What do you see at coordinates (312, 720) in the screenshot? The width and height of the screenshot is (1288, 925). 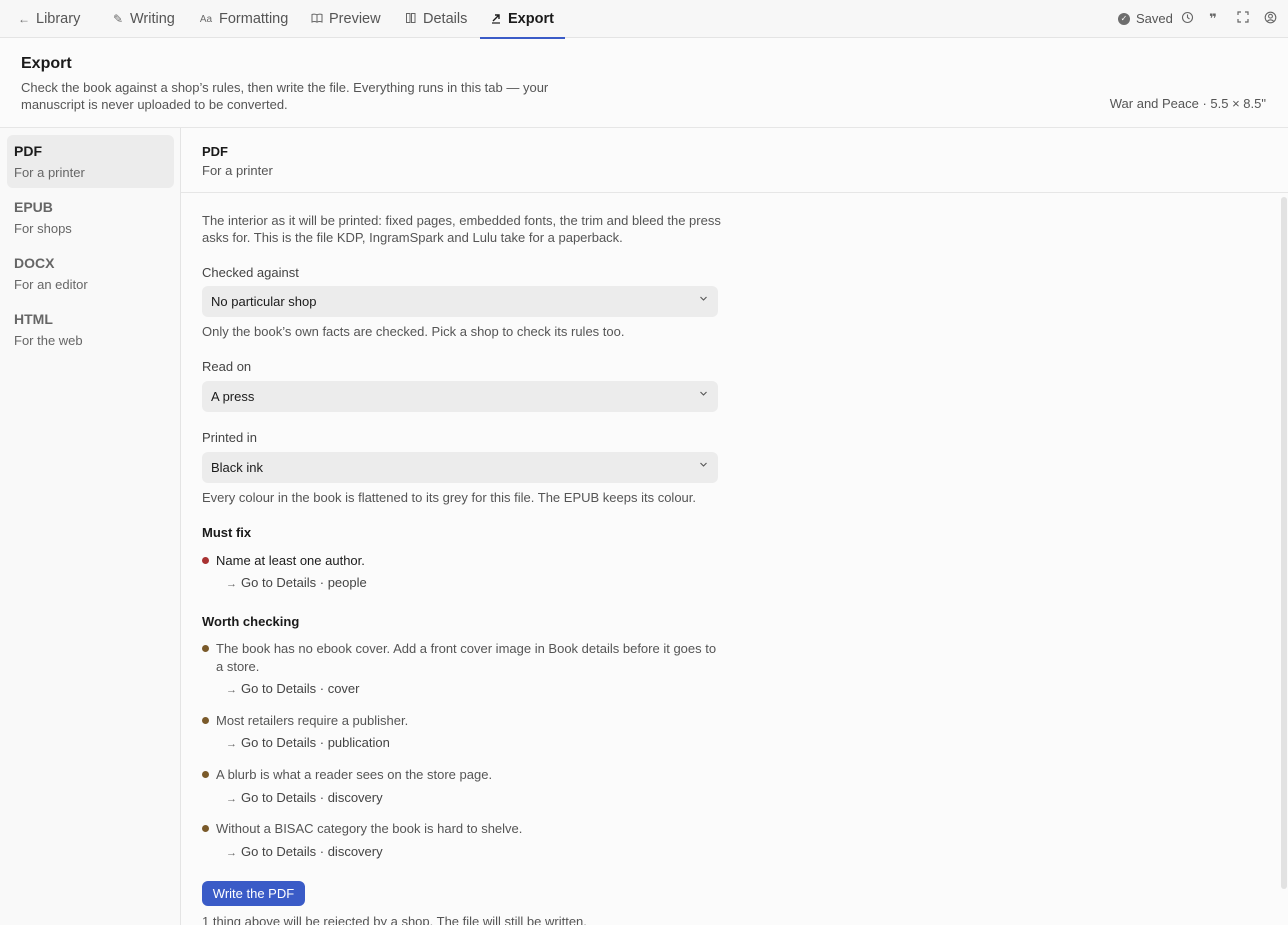 I see `issue-text: Most retailers require a publisher.` at bounding box center [312, 720].